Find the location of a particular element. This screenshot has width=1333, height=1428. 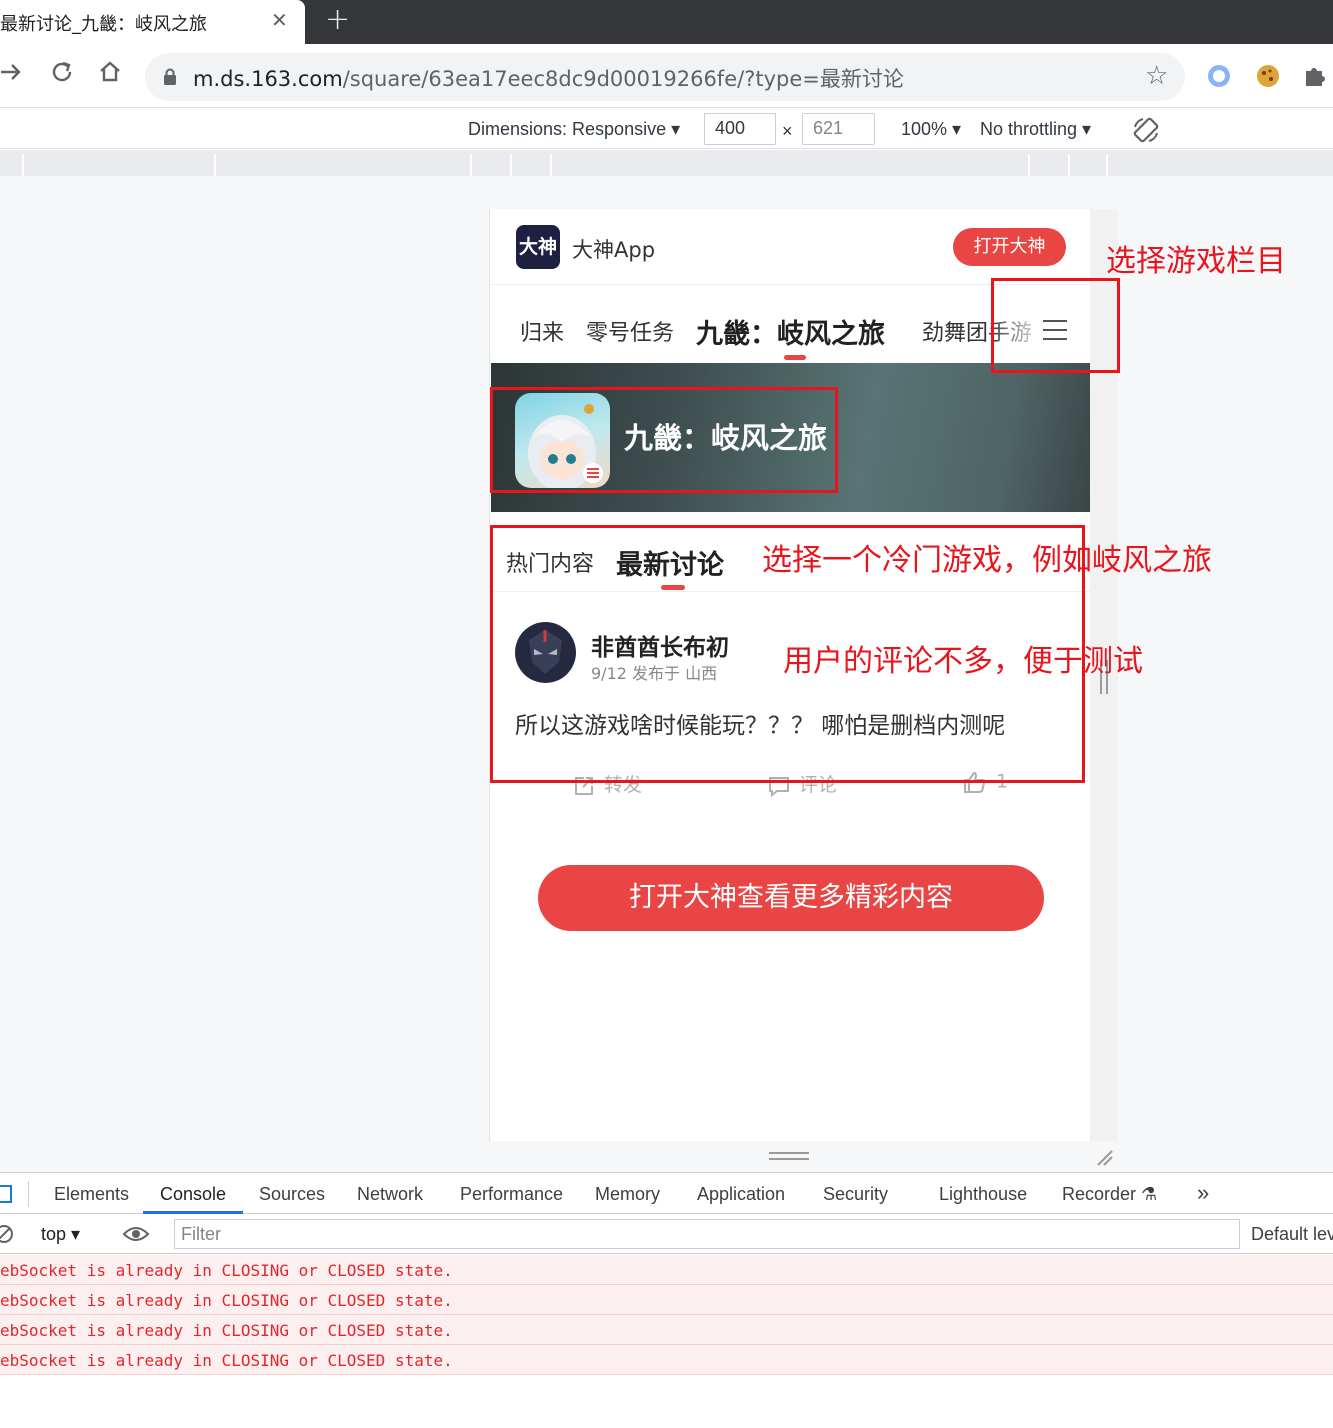

throttling-select: No throttling ▾ is located at coordinates (1035, 129).